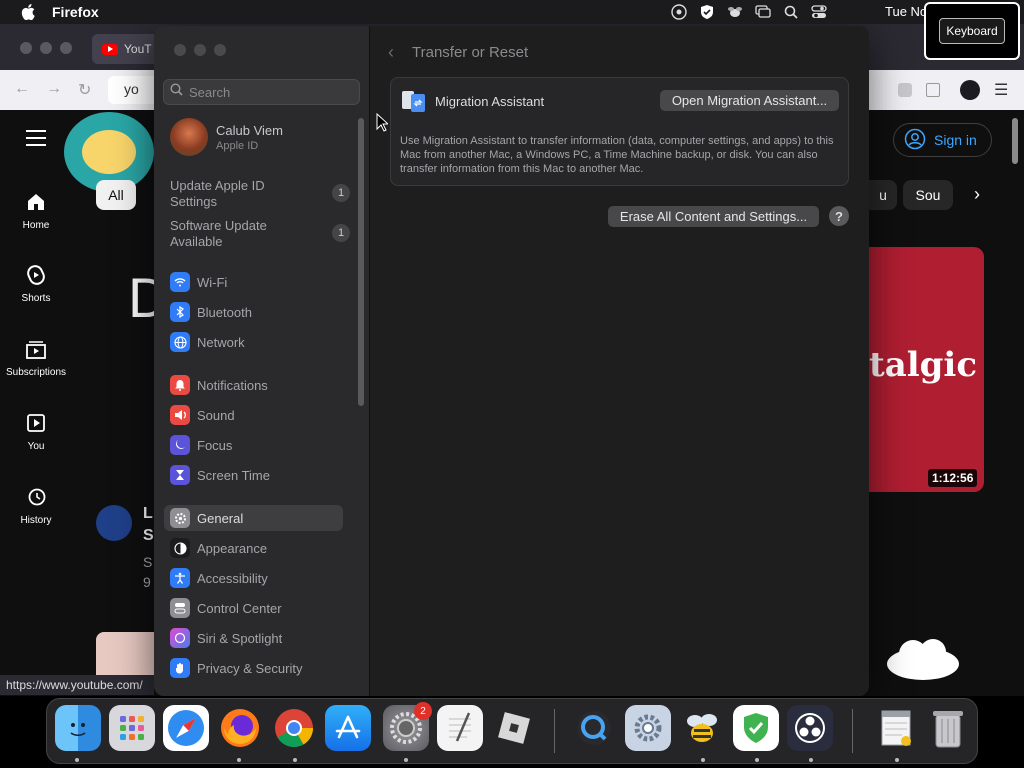 The height and width of the screenshot is (768, 1024). What do you see at coordinates (470, 52) in the screenshot?
I see `page-title: Transfer or Reset` at bounding box center [470, 52].